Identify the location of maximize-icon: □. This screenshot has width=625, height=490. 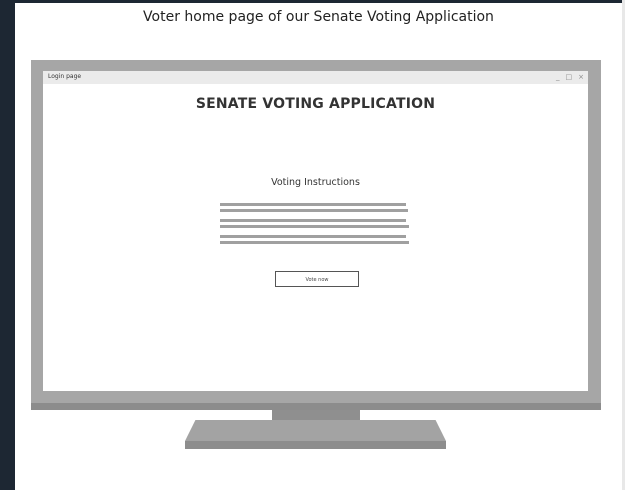
(569, 77).